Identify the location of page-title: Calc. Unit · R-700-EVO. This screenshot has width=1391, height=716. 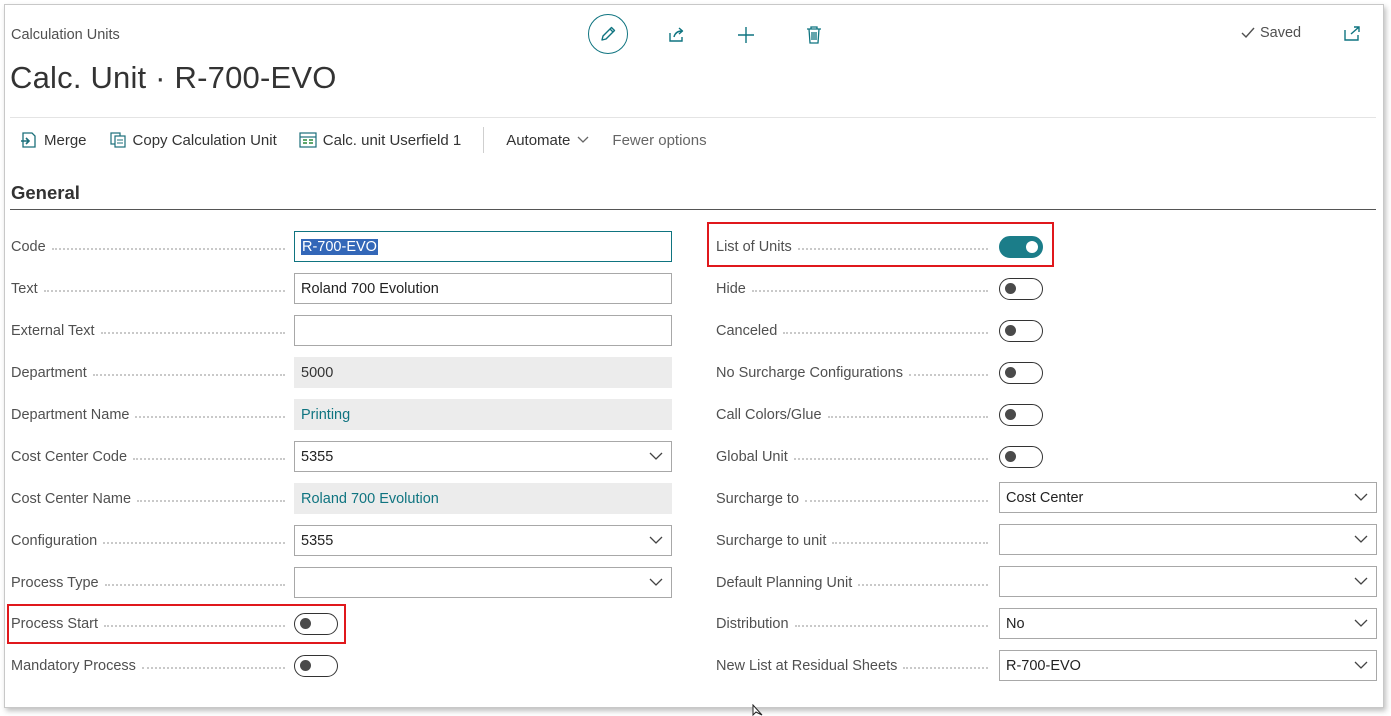
(173, 77).